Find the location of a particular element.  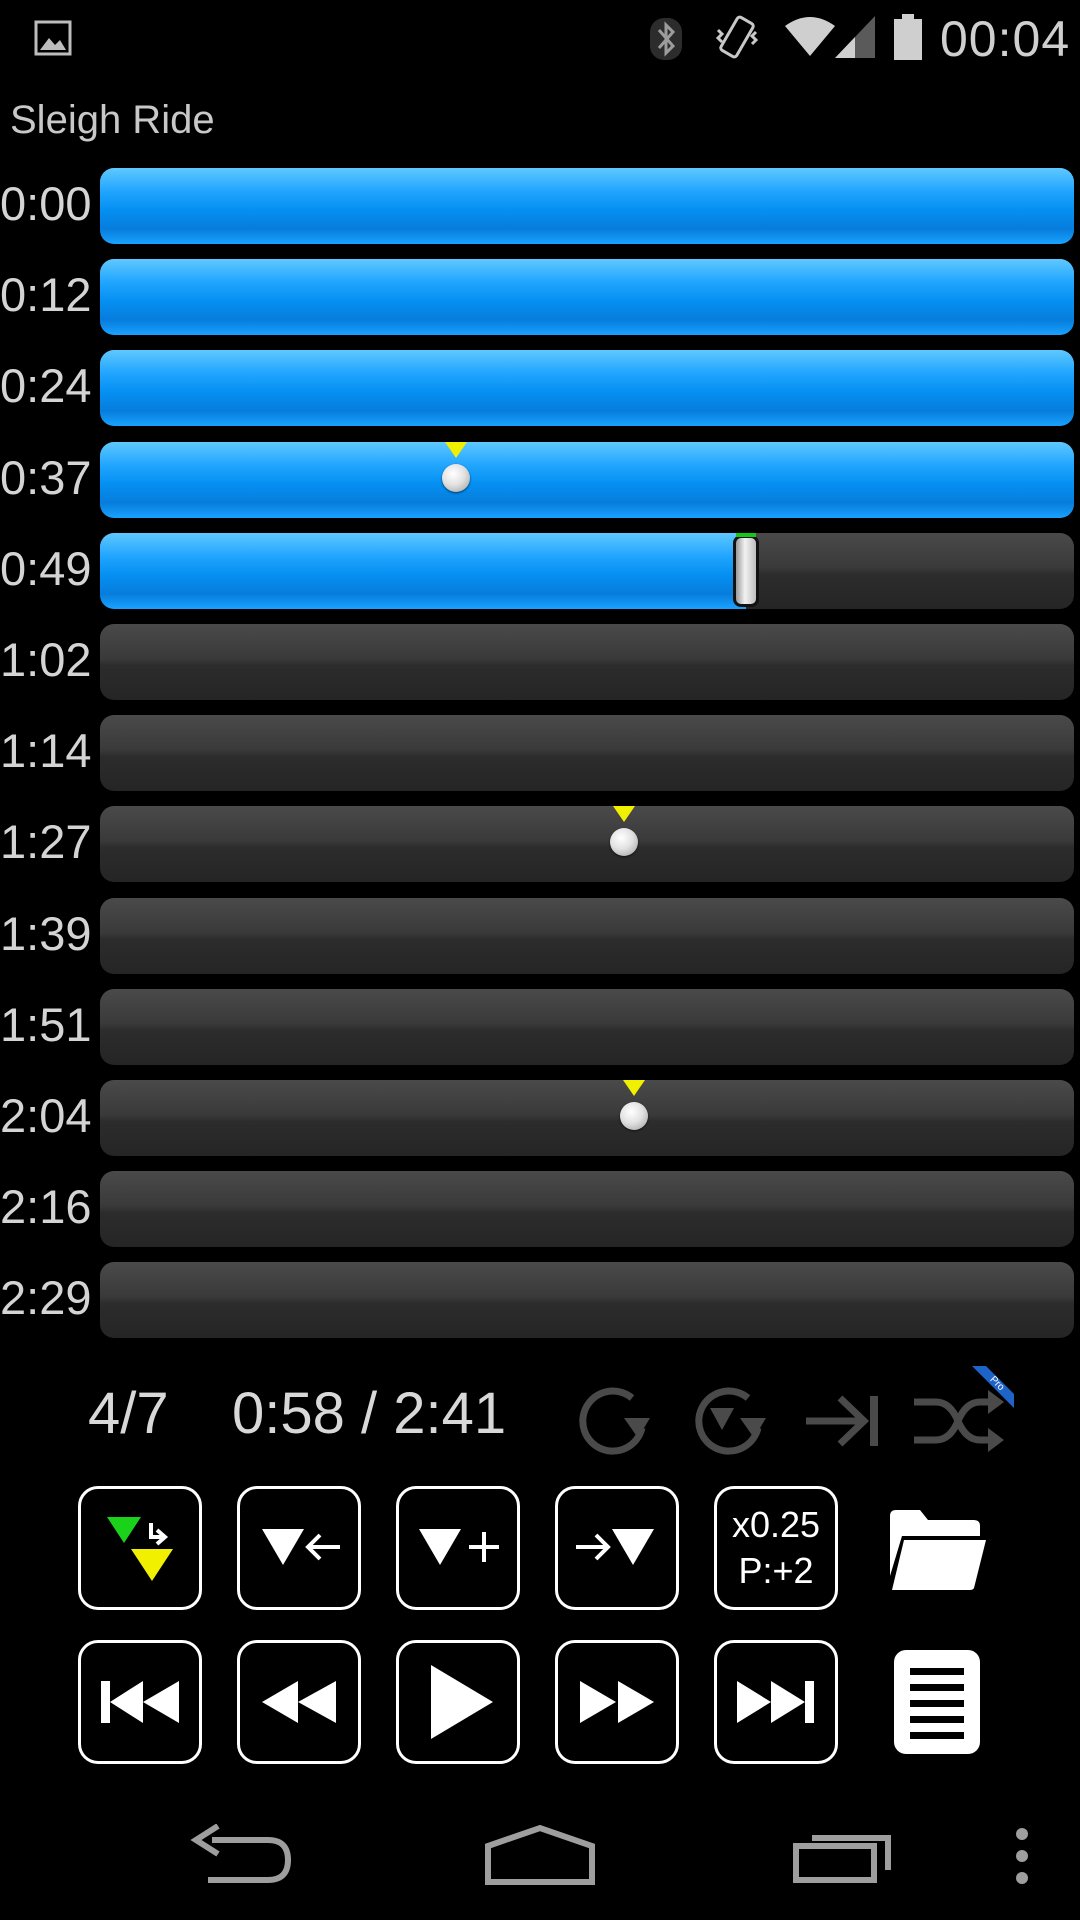

row-time-label: 1:51 is located at coordinates (46, 1024).